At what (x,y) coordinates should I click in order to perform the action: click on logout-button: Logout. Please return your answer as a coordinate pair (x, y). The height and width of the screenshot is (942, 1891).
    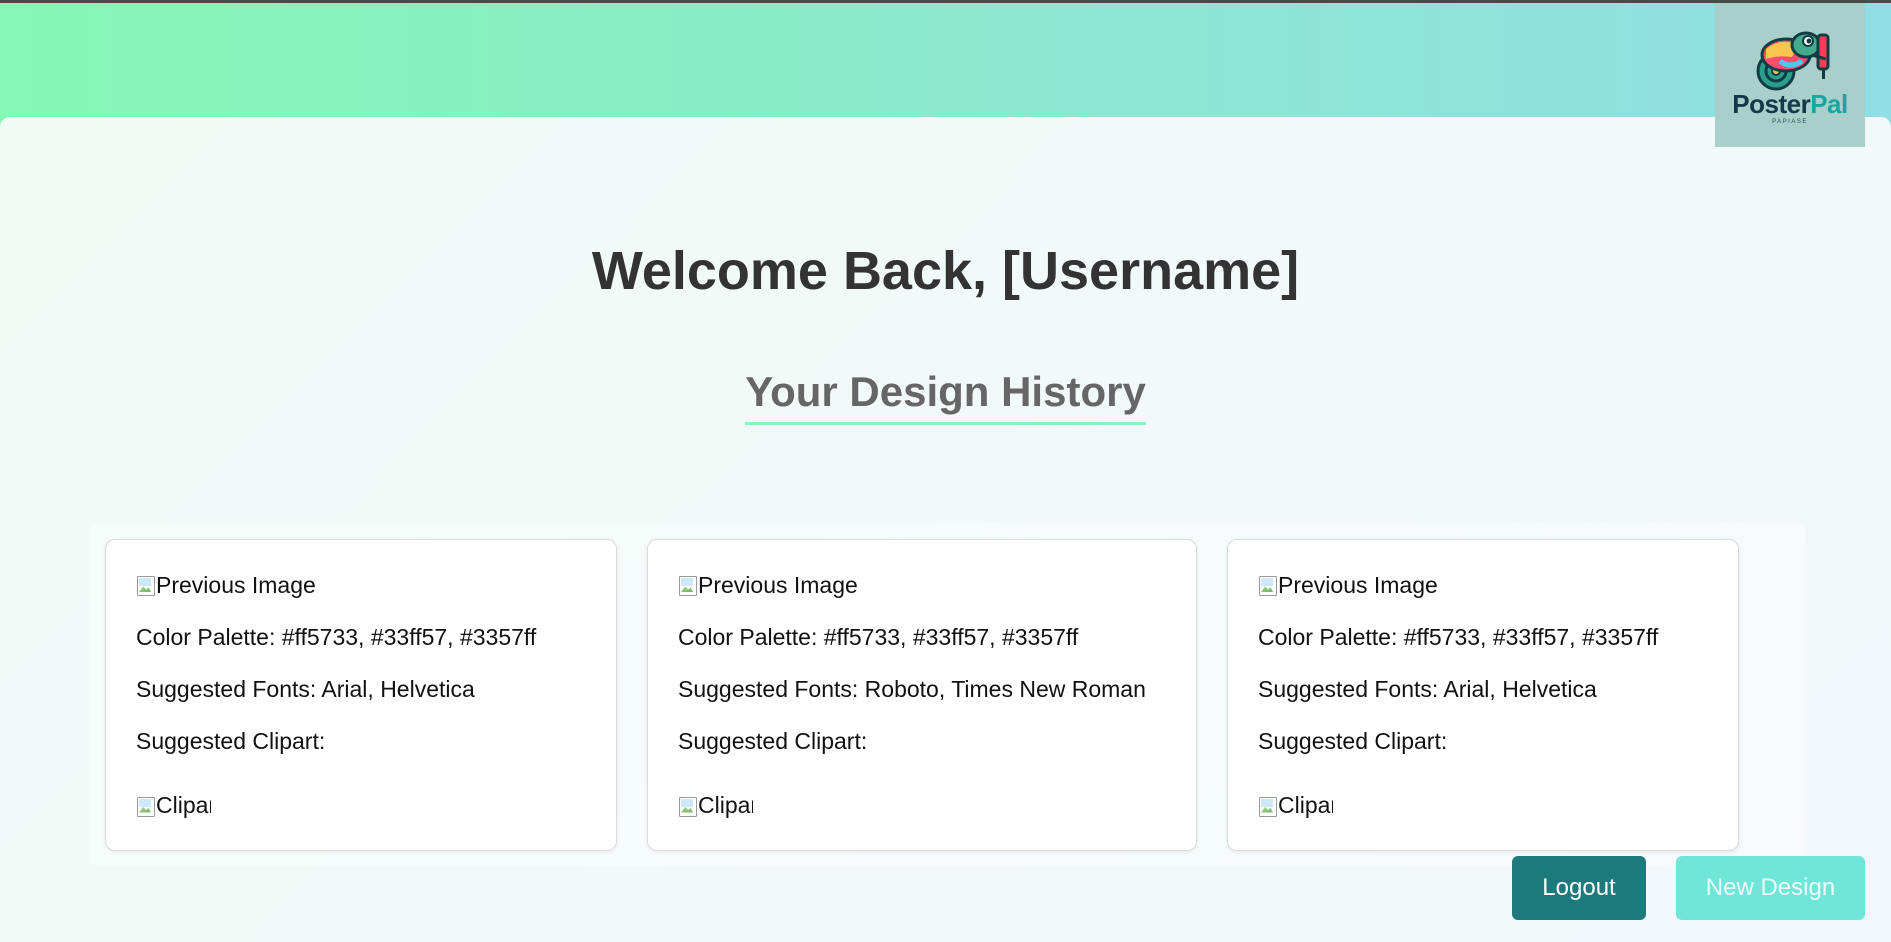
    Looking at the image, I should click on (1579, 888).